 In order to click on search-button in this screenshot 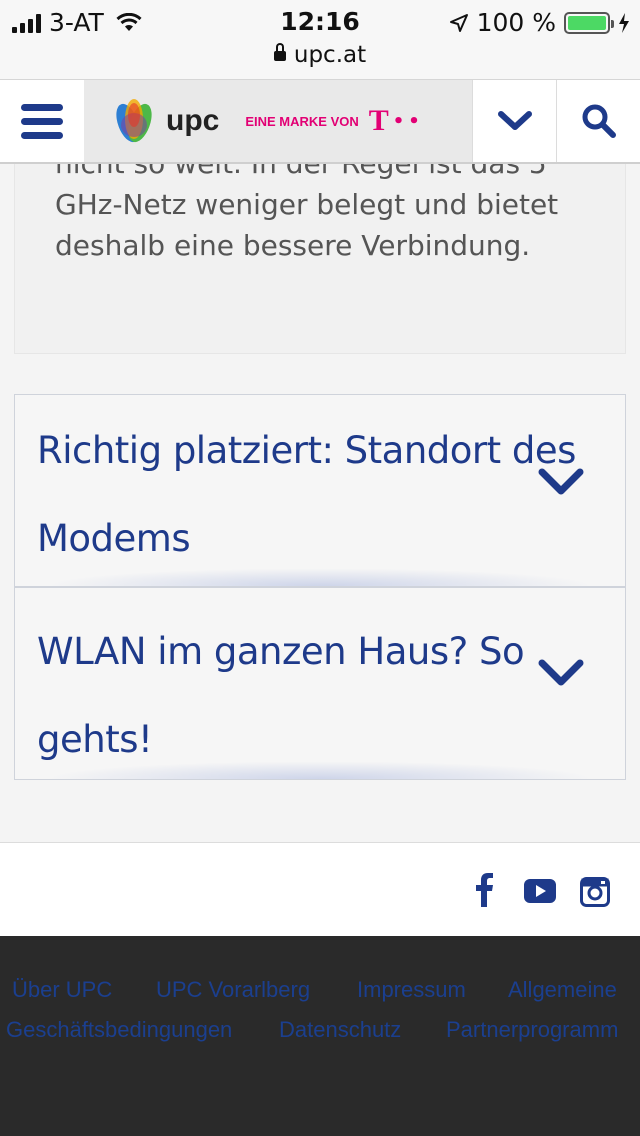, I will do `click(598, 121)`.